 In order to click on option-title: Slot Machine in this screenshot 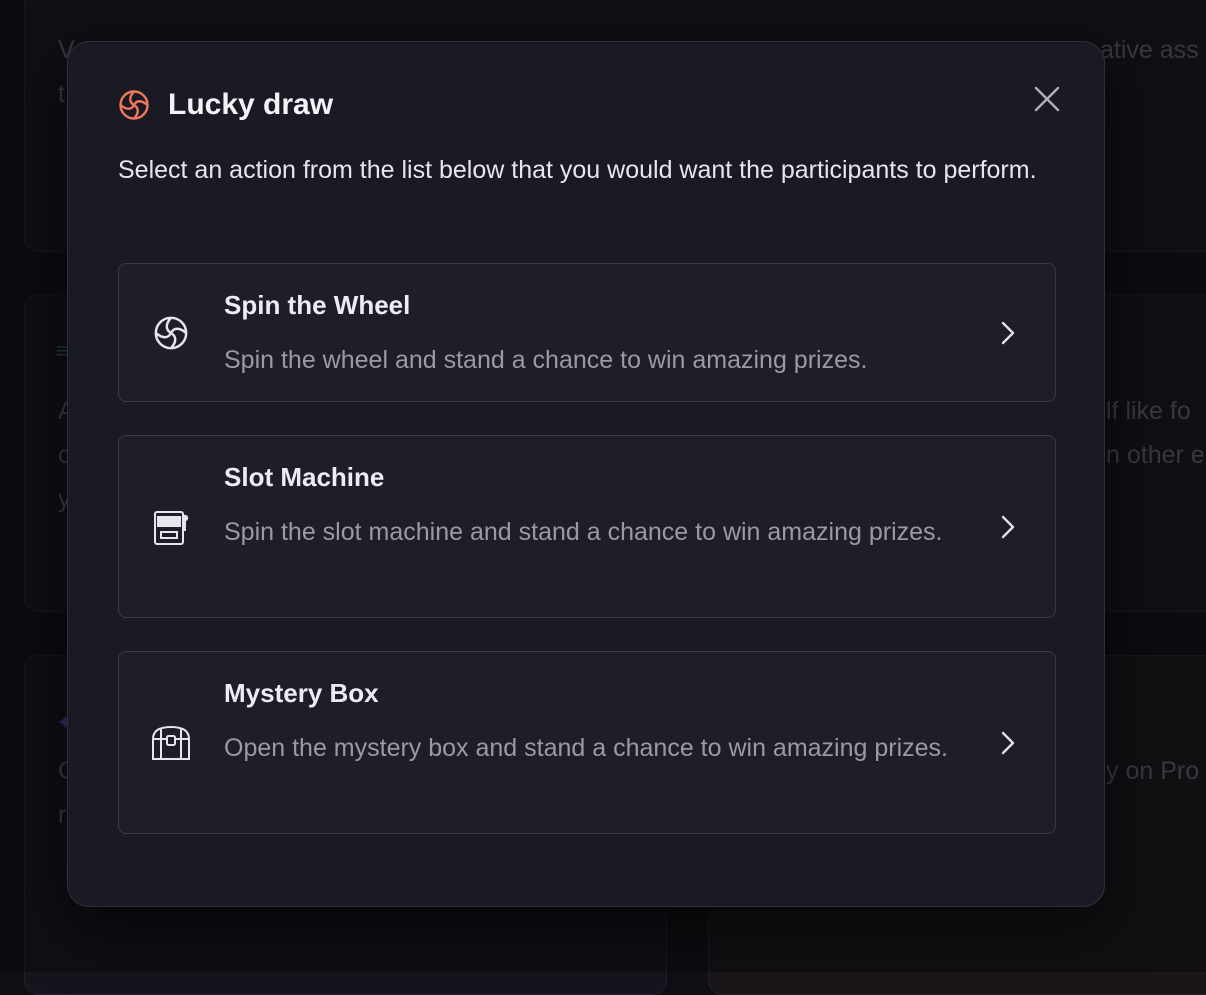, I will do `click(304, 477)`.